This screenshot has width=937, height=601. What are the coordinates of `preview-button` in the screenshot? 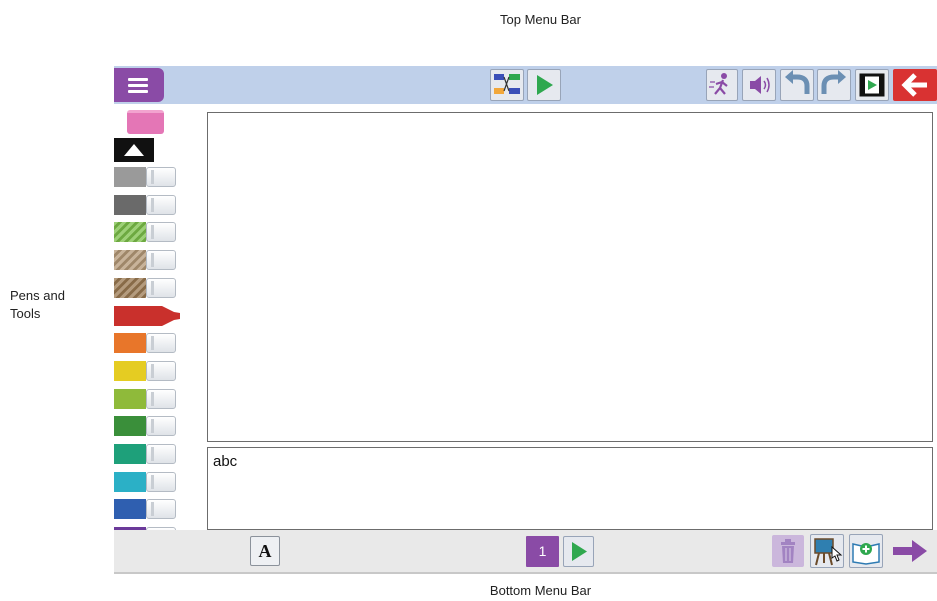 It's located at (872, 85).